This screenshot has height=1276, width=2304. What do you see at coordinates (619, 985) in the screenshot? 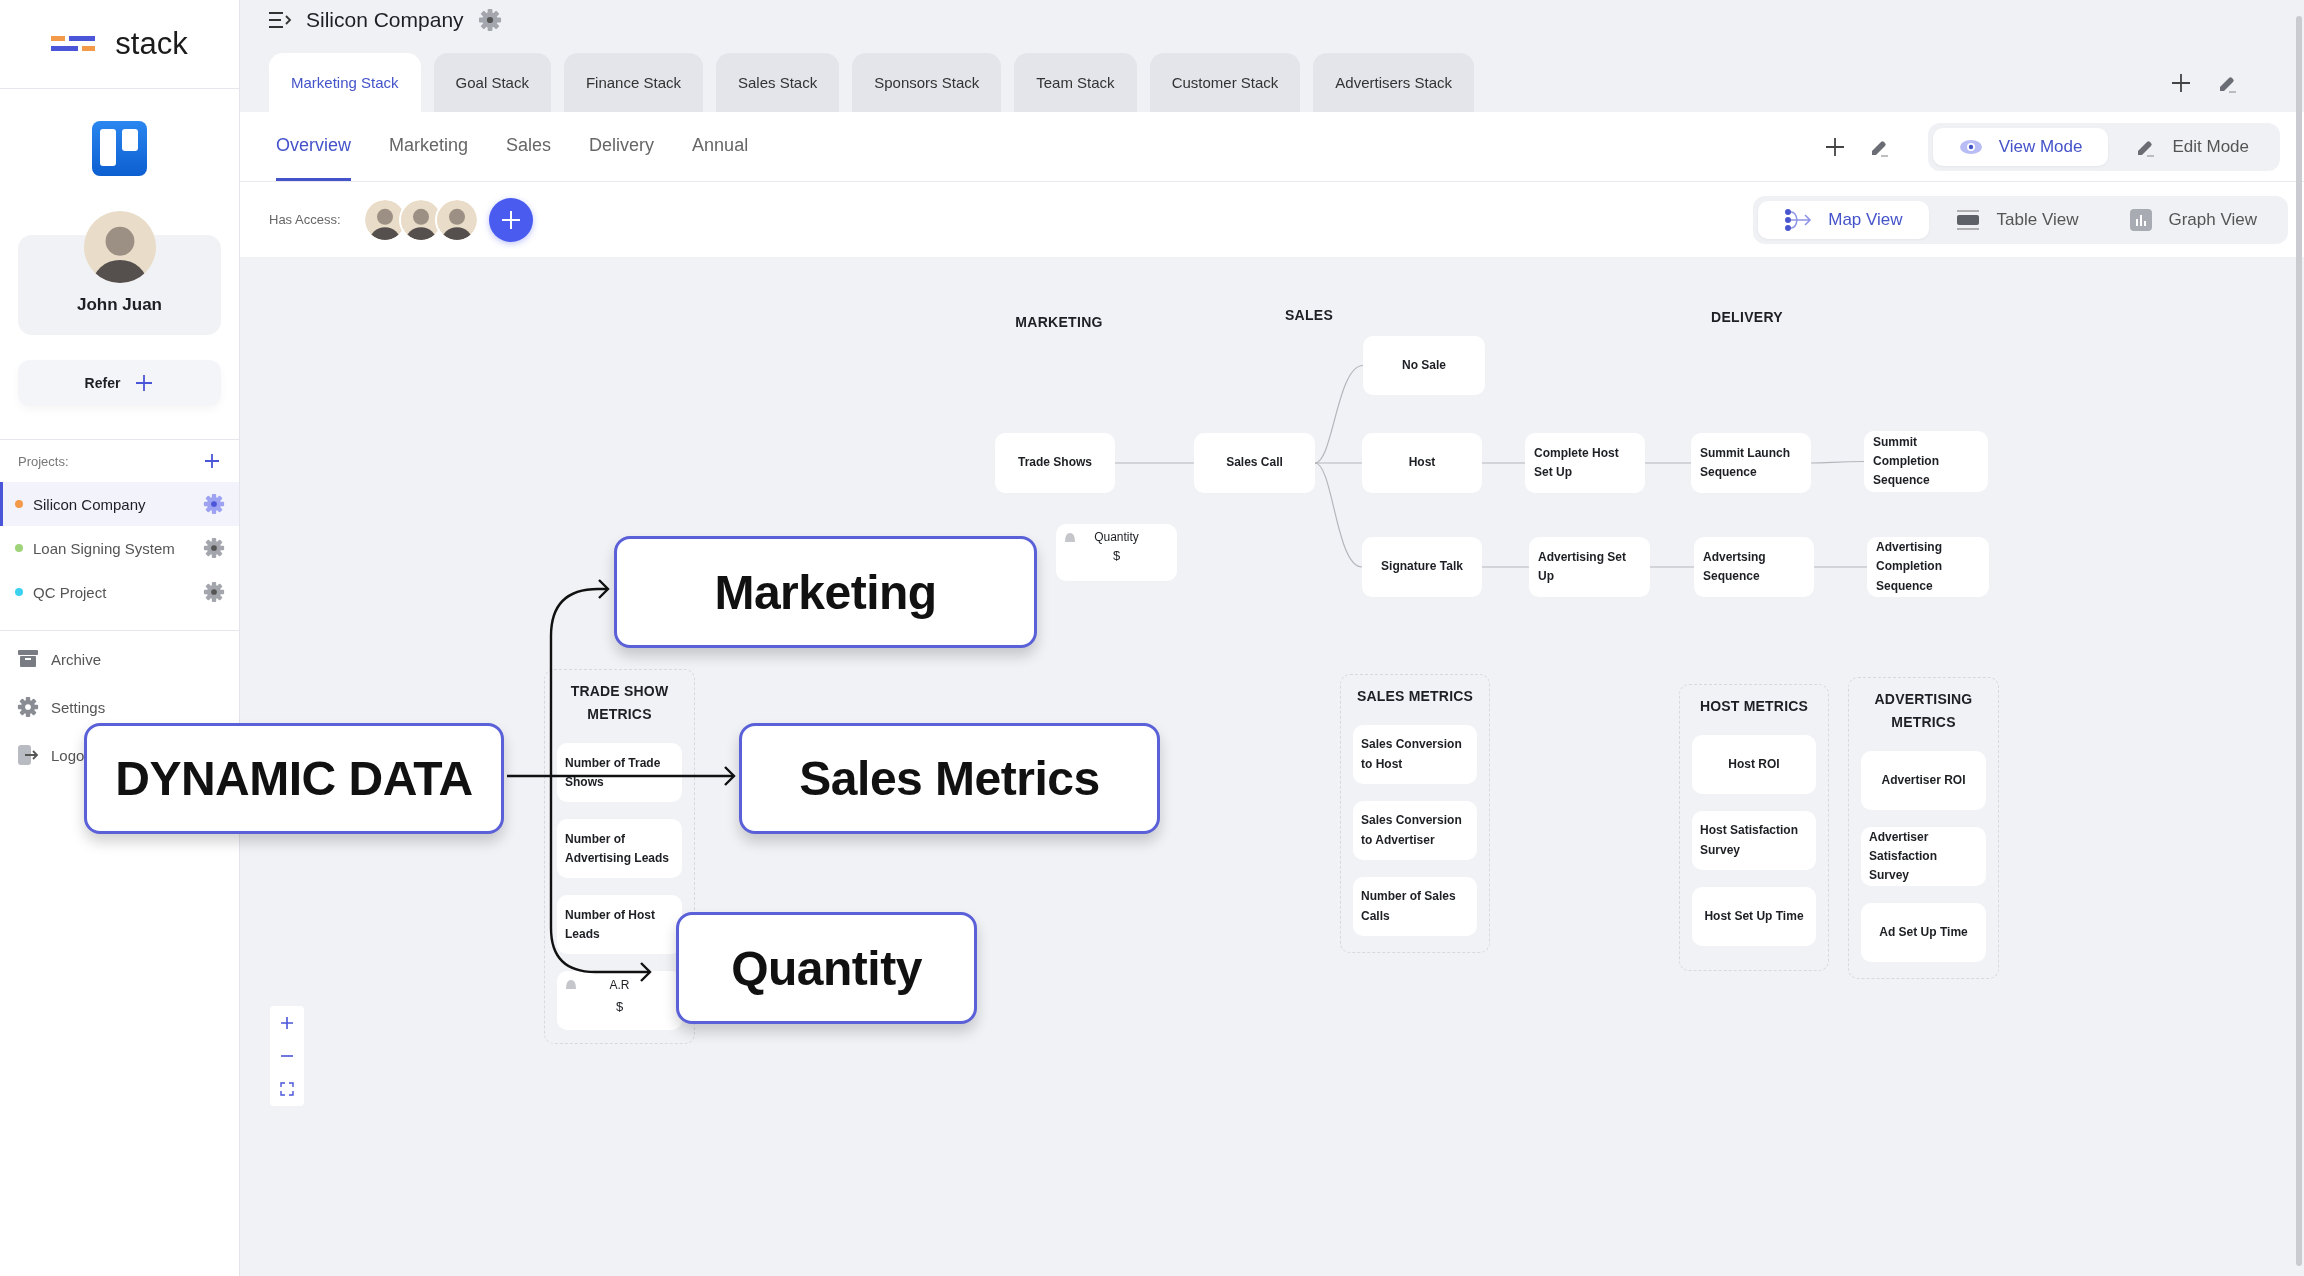
I see `card-label: A.R` at bounding box center [619, 985].